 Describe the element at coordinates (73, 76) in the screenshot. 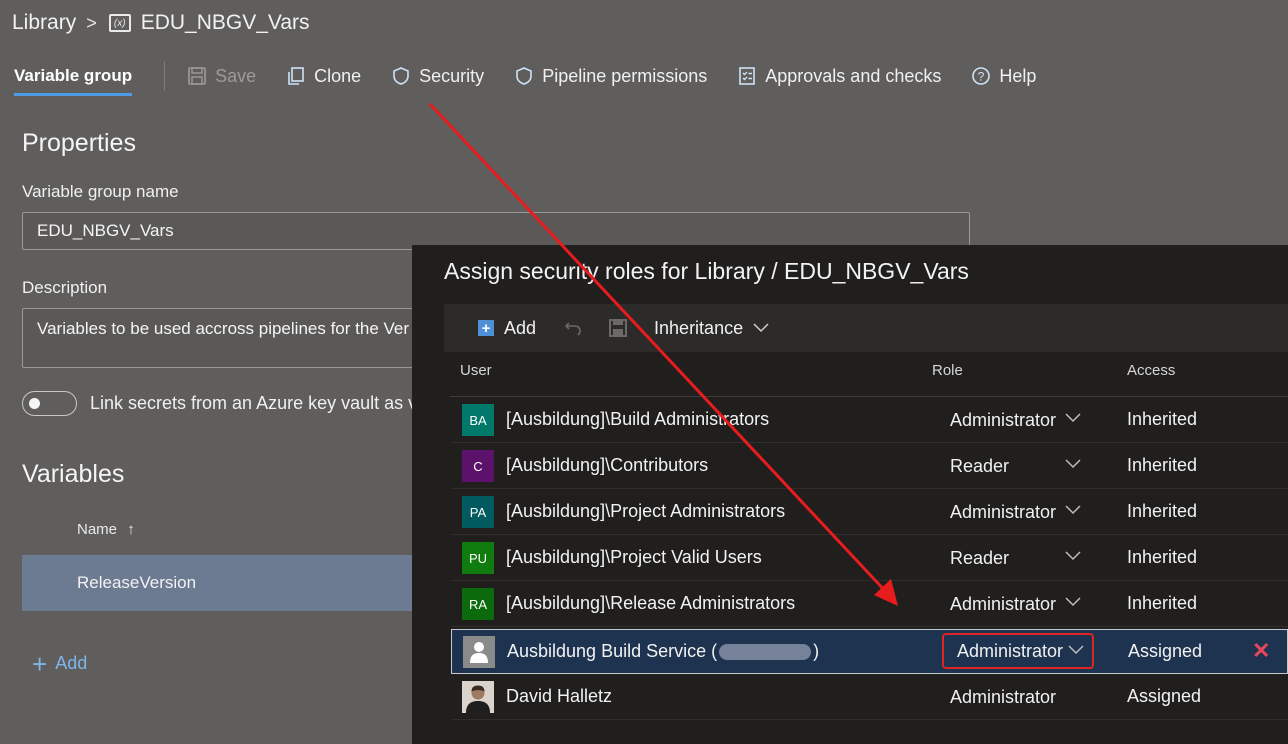

I see `tab-variable-group: Variable group` at that location.